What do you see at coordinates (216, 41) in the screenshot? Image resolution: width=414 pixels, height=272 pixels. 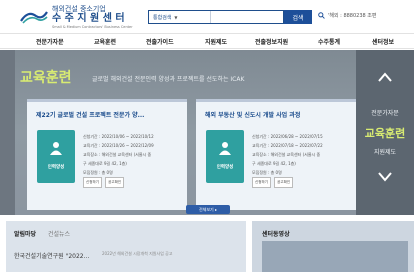 I see `nav-item-support-system: 지원제도` at bounding box center [216, 41].